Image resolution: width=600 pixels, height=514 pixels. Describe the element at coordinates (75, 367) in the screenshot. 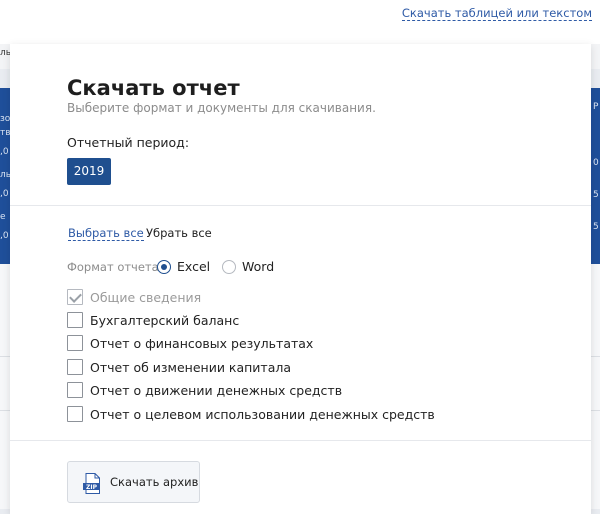

I see `checkbox-capital-changes` at that location.